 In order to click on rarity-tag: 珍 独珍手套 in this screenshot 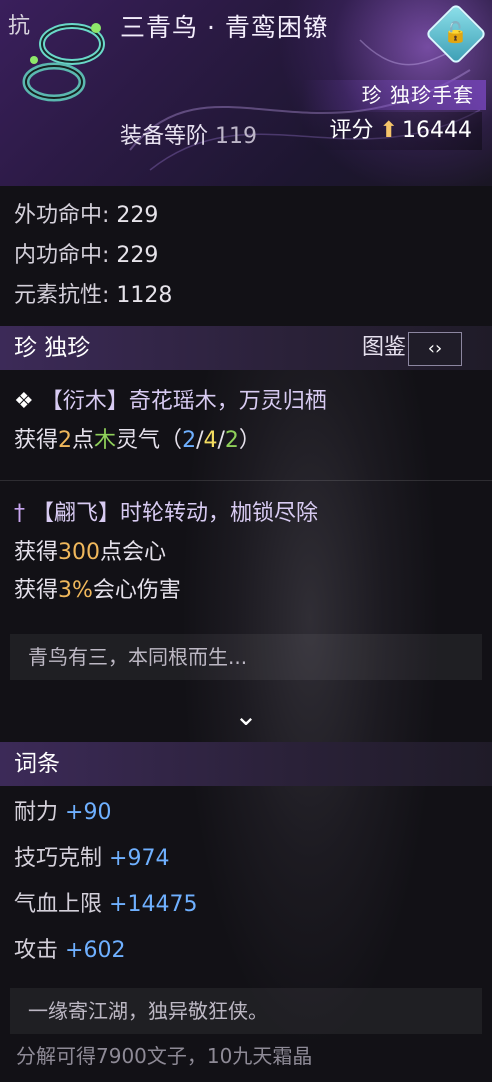, I will do `click(393, 95)`.